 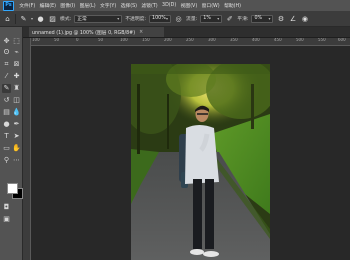 I want to click on menu-file: 文件(F), so click(x=27, y=5).